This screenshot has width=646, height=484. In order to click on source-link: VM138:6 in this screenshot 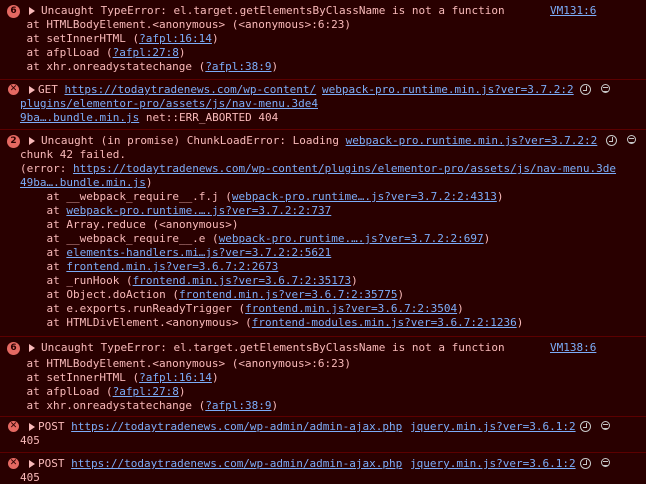, I will do `click(573, 347)`.